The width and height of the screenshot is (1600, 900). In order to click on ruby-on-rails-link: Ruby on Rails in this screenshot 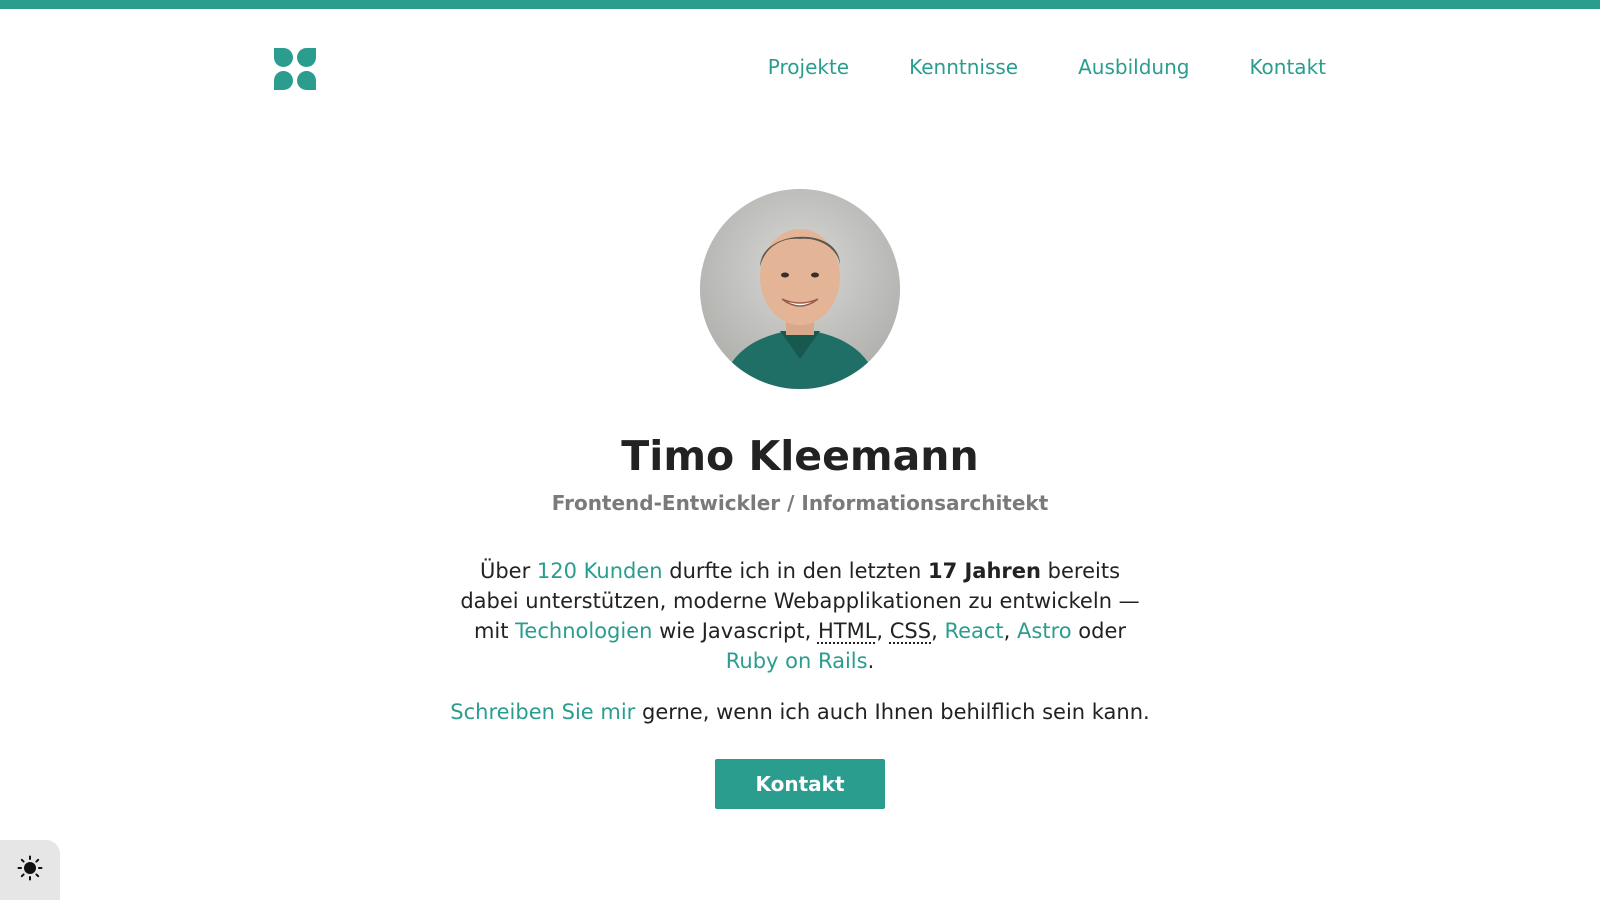, I will do `click(797, 661)`.